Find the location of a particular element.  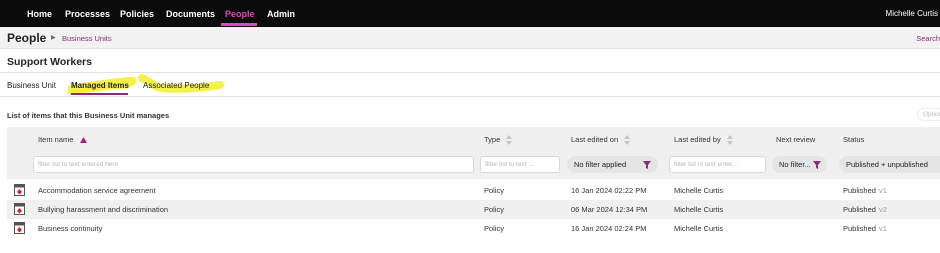

column-next-review: Next review is located at coordinates (795, 139).